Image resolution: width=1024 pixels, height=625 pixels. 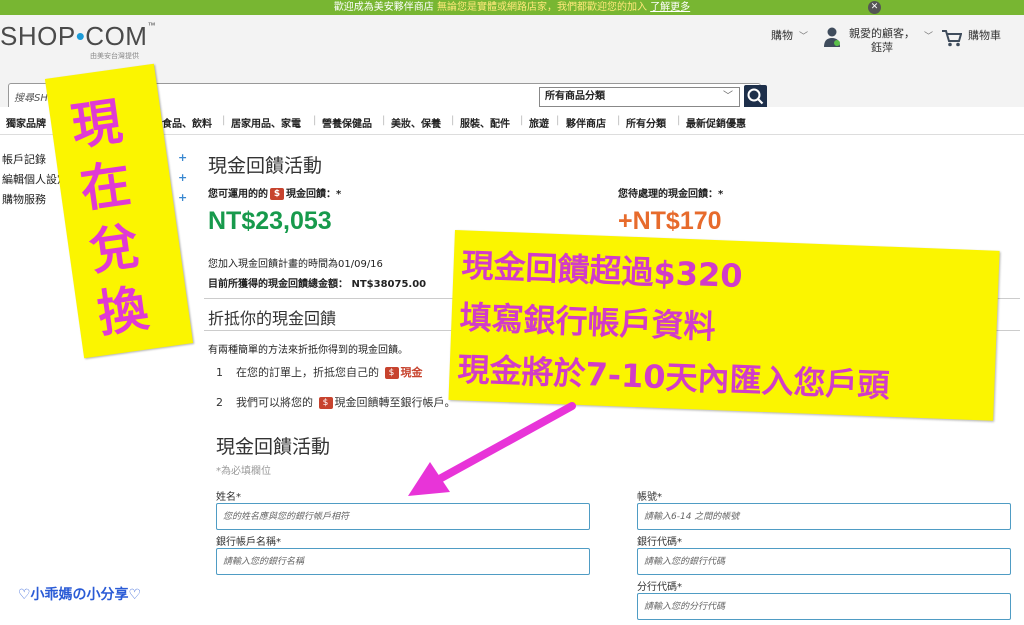 What do you see at coordinates (492, 449) in the screenshot?
I see `pointer-arrow-icon` at bounding box center [492, 449].